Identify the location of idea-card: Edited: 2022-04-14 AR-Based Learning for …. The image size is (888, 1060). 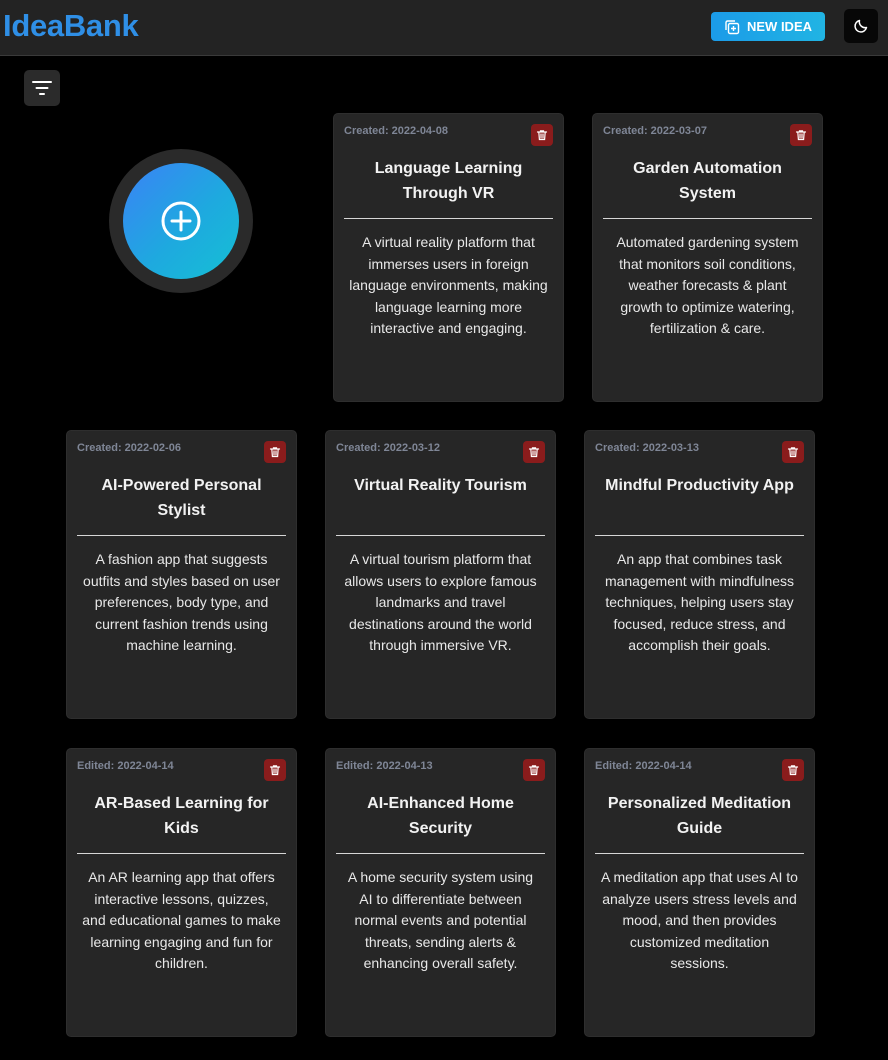
(181, 892).